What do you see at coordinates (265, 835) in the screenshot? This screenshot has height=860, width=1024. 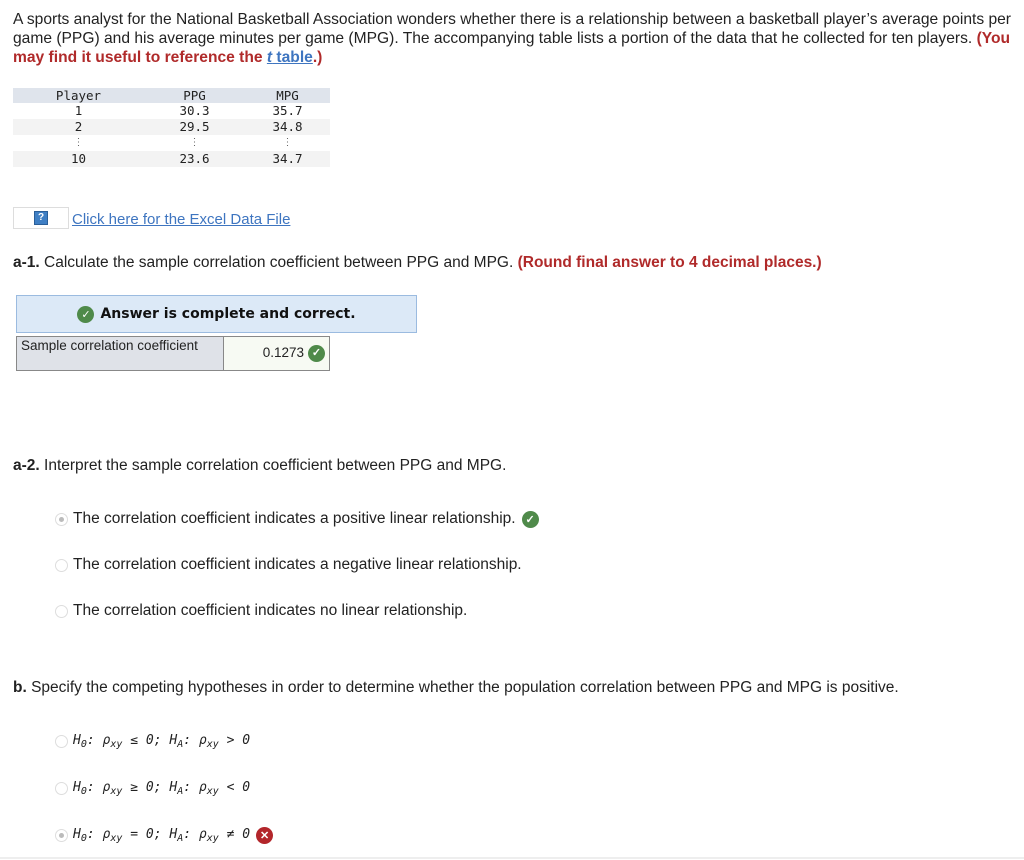 I see `x-circle-icon: ✕` at bounding box center [265, 835].